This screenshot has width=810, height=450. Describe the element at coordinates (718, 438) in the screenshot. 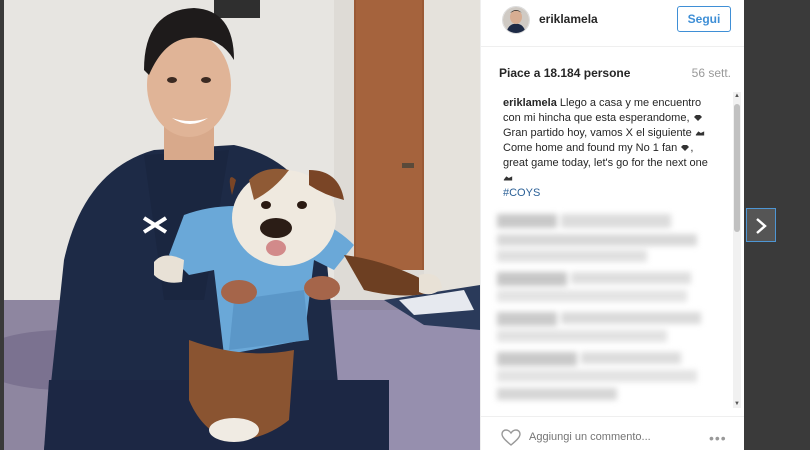

I see `more-options-icon: •••` at that location.